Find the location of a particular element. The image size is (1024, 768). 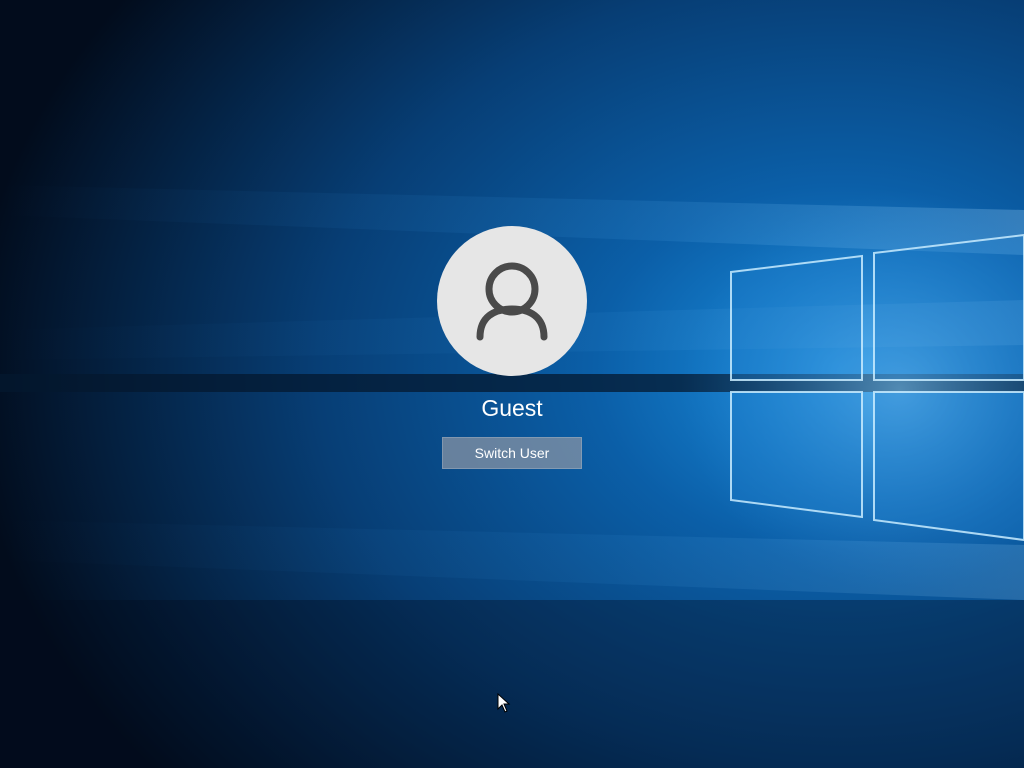

user-silhouette-icon is located at coordinates (512, 301).